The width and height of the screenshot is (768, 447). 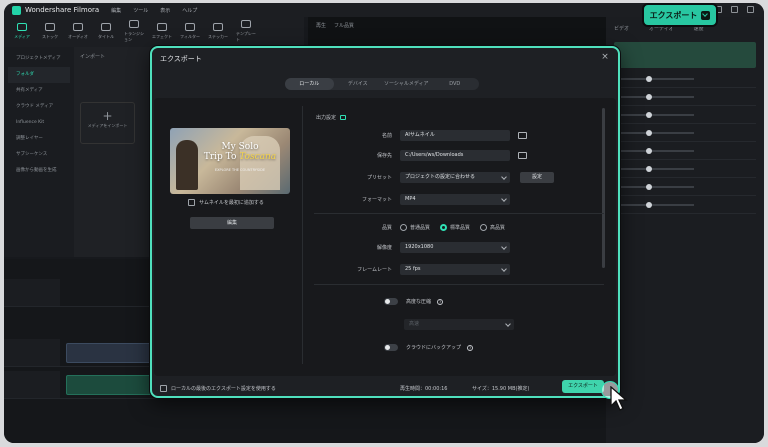 What do you see at coordinates (39, 91) in the screenshot?
I see `sidebar-item-shared-media: 共有メディア` at bounding box center [39, 91].